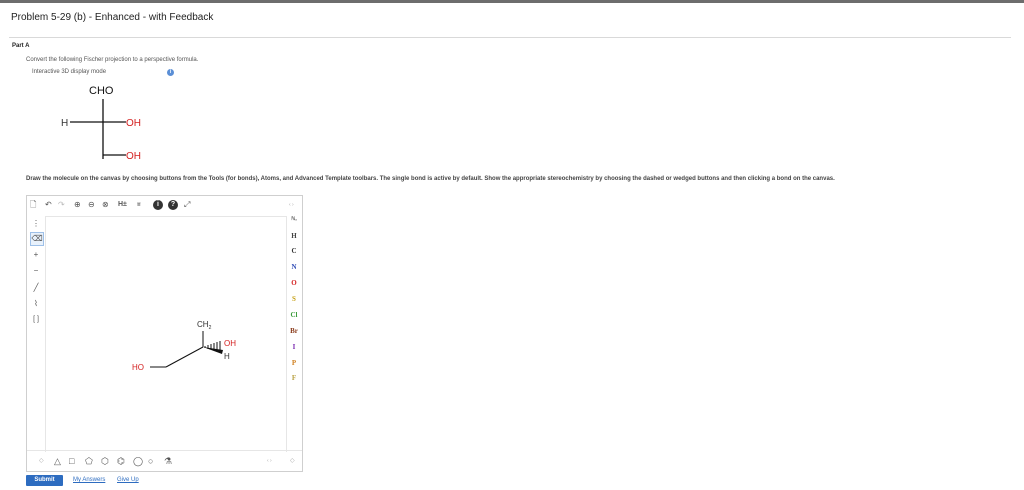  Describe the element at coordinates (122, 205) in the screenshot. I see `hydrogens-button: H±` at that location.